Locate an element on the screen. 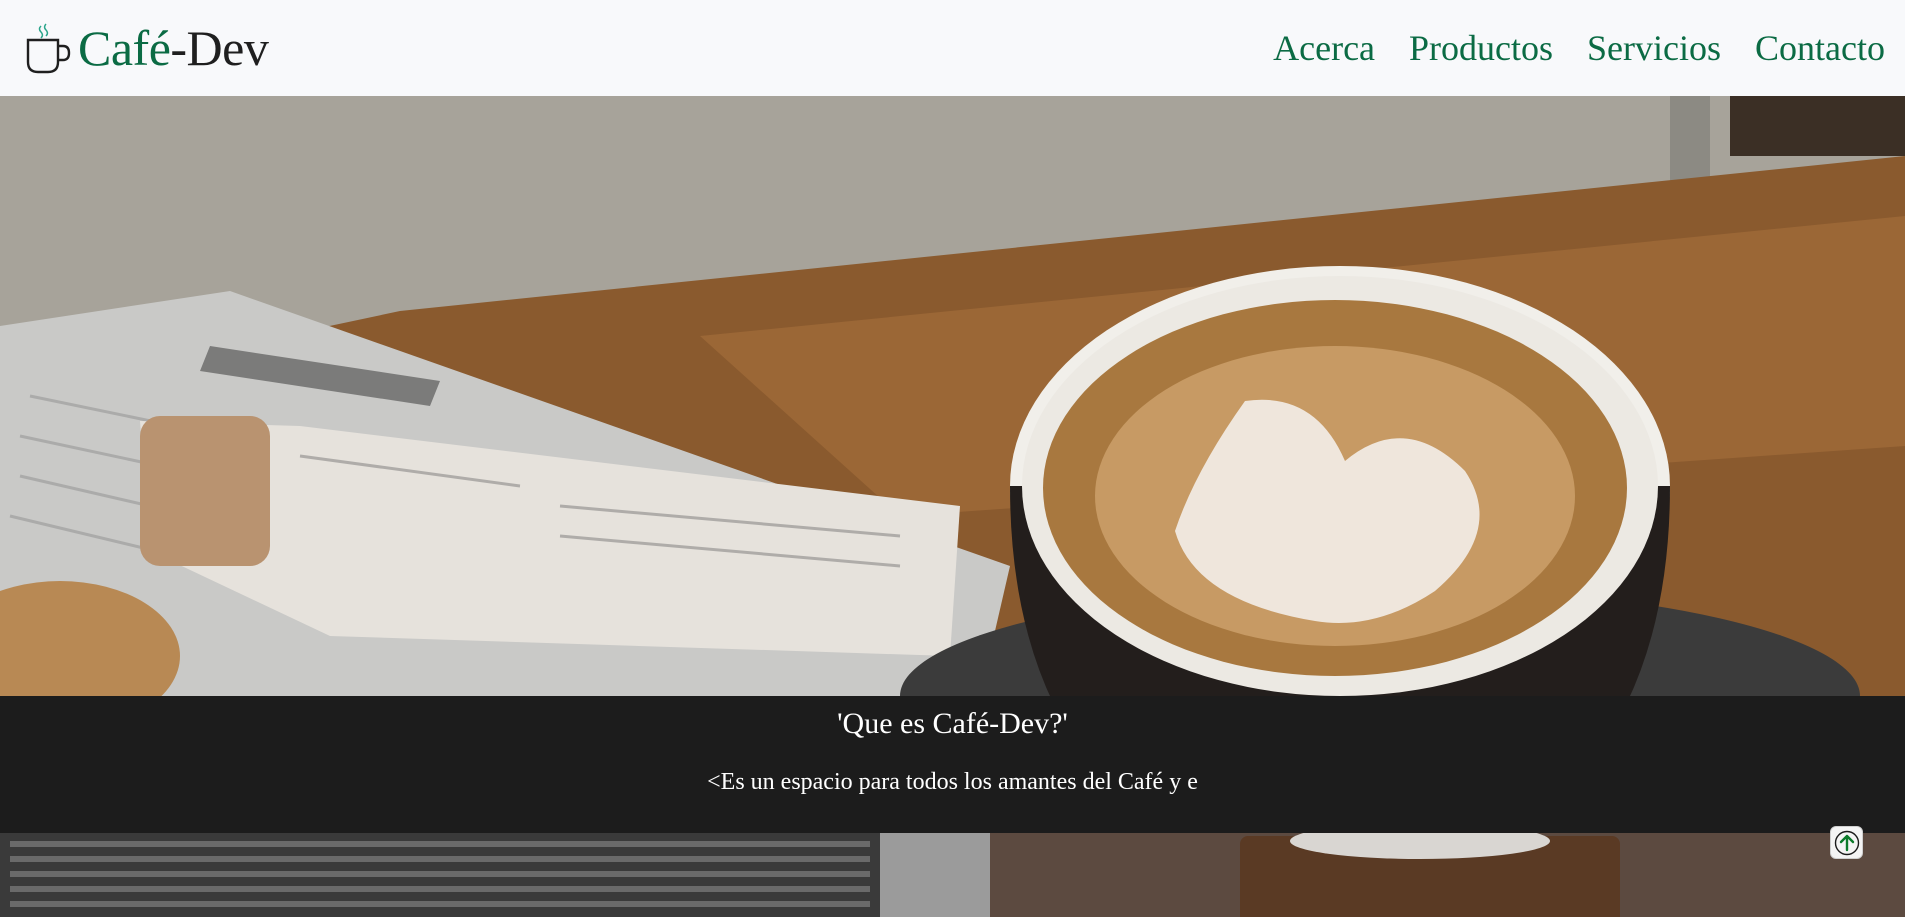 The width and height of the screenshot is (1905, 917). about-title: 'Que es Café-Dev?' is located at coordinates (952, 723).